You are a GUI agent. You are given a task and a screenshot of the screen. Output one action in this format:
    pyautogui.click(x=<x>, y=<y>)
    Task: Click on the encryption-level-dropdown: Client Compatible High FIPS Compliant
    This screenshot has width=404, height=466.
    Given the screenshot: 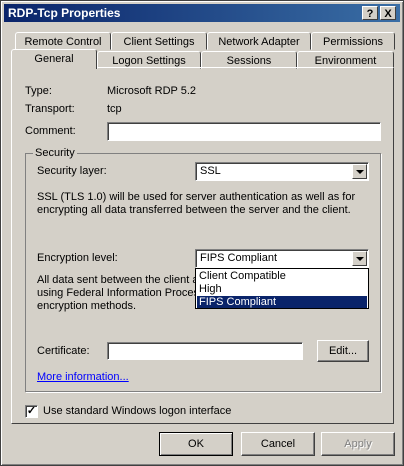 What is the action you would take?
    pyautogui.click(x=282, y=288)
    